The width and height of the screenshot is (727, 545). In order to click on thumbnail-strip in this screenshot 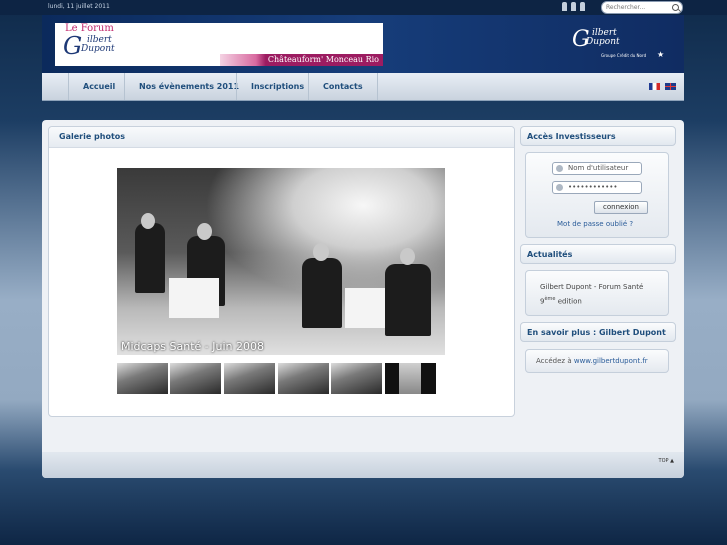, I will do `click(277, 378)`.